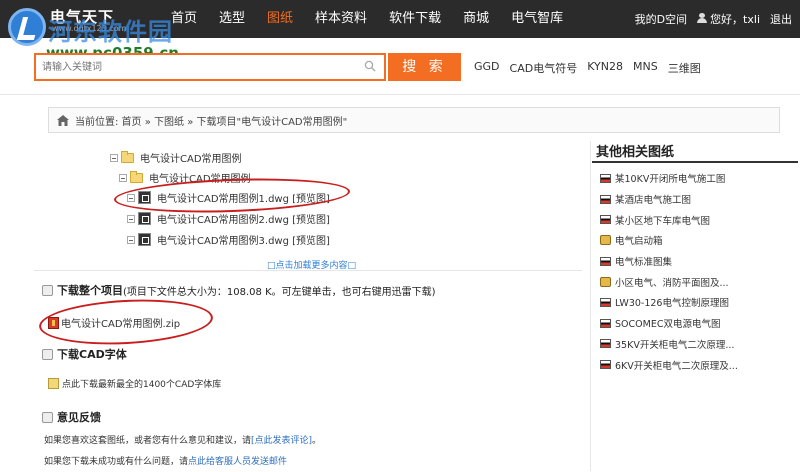  I want to click on related-drawing-label: LW30-126电气控制原理图, so click(672, 302).